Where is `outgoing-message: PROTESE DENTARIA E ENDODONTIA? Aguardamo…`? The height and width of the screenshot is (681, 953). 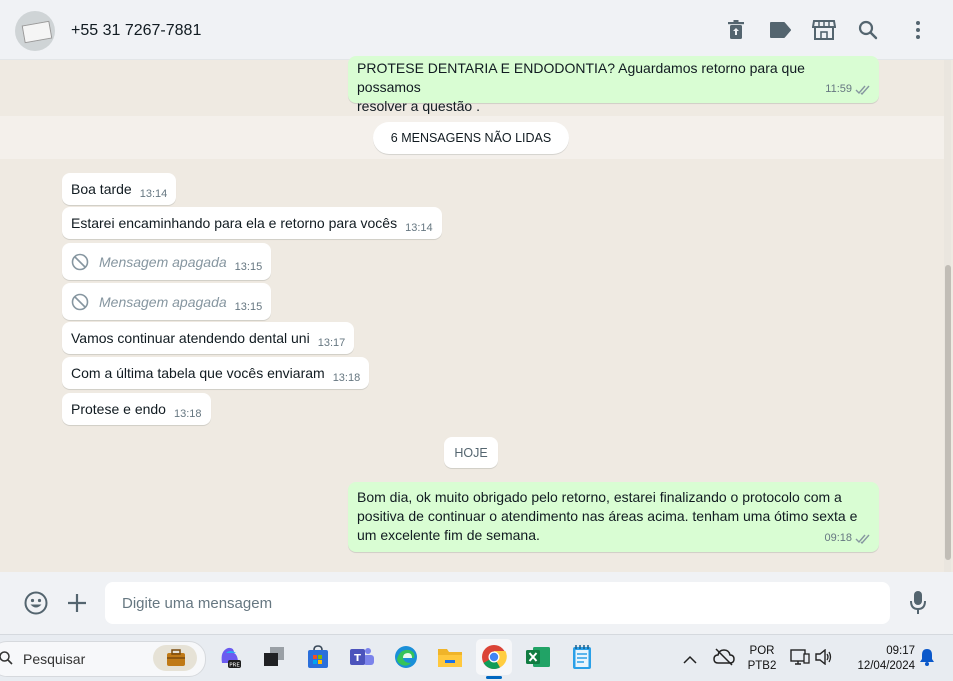 outgoing-message: PROTESE DENTARIA E ENDODONTIA? Aguardamo… is located at coordinates (613, 85).